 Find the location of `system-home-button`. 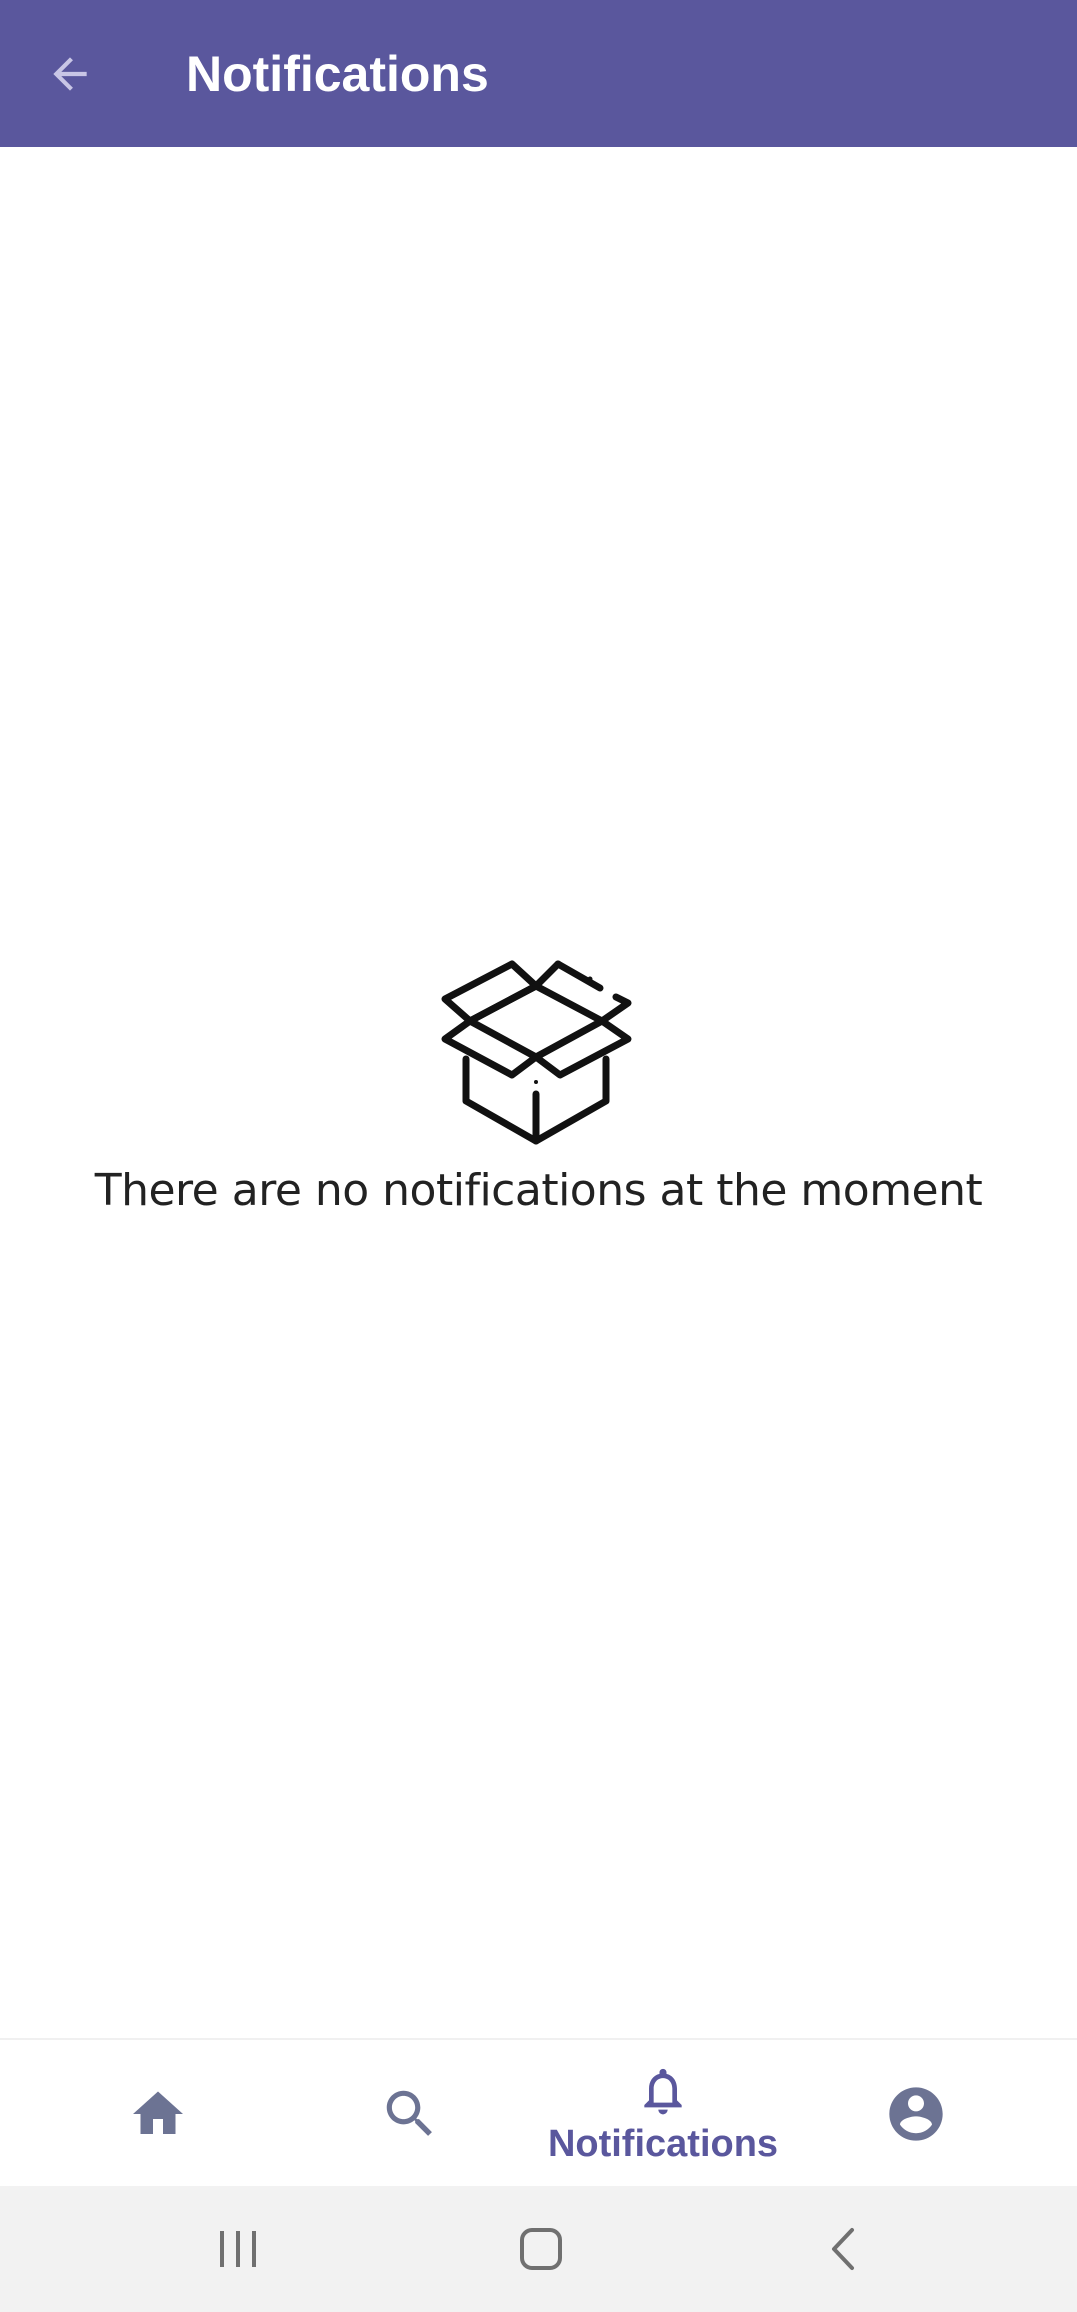

system-home-button is located at coordinates (541, 2249).